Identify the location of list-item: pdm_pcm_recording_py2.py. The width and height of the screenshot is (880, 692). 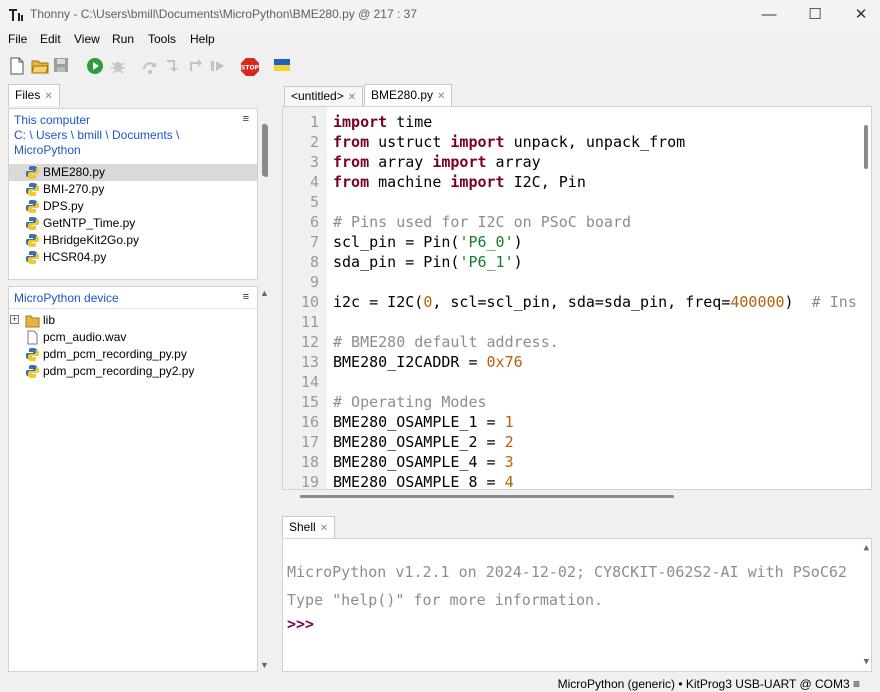
(133, 371).